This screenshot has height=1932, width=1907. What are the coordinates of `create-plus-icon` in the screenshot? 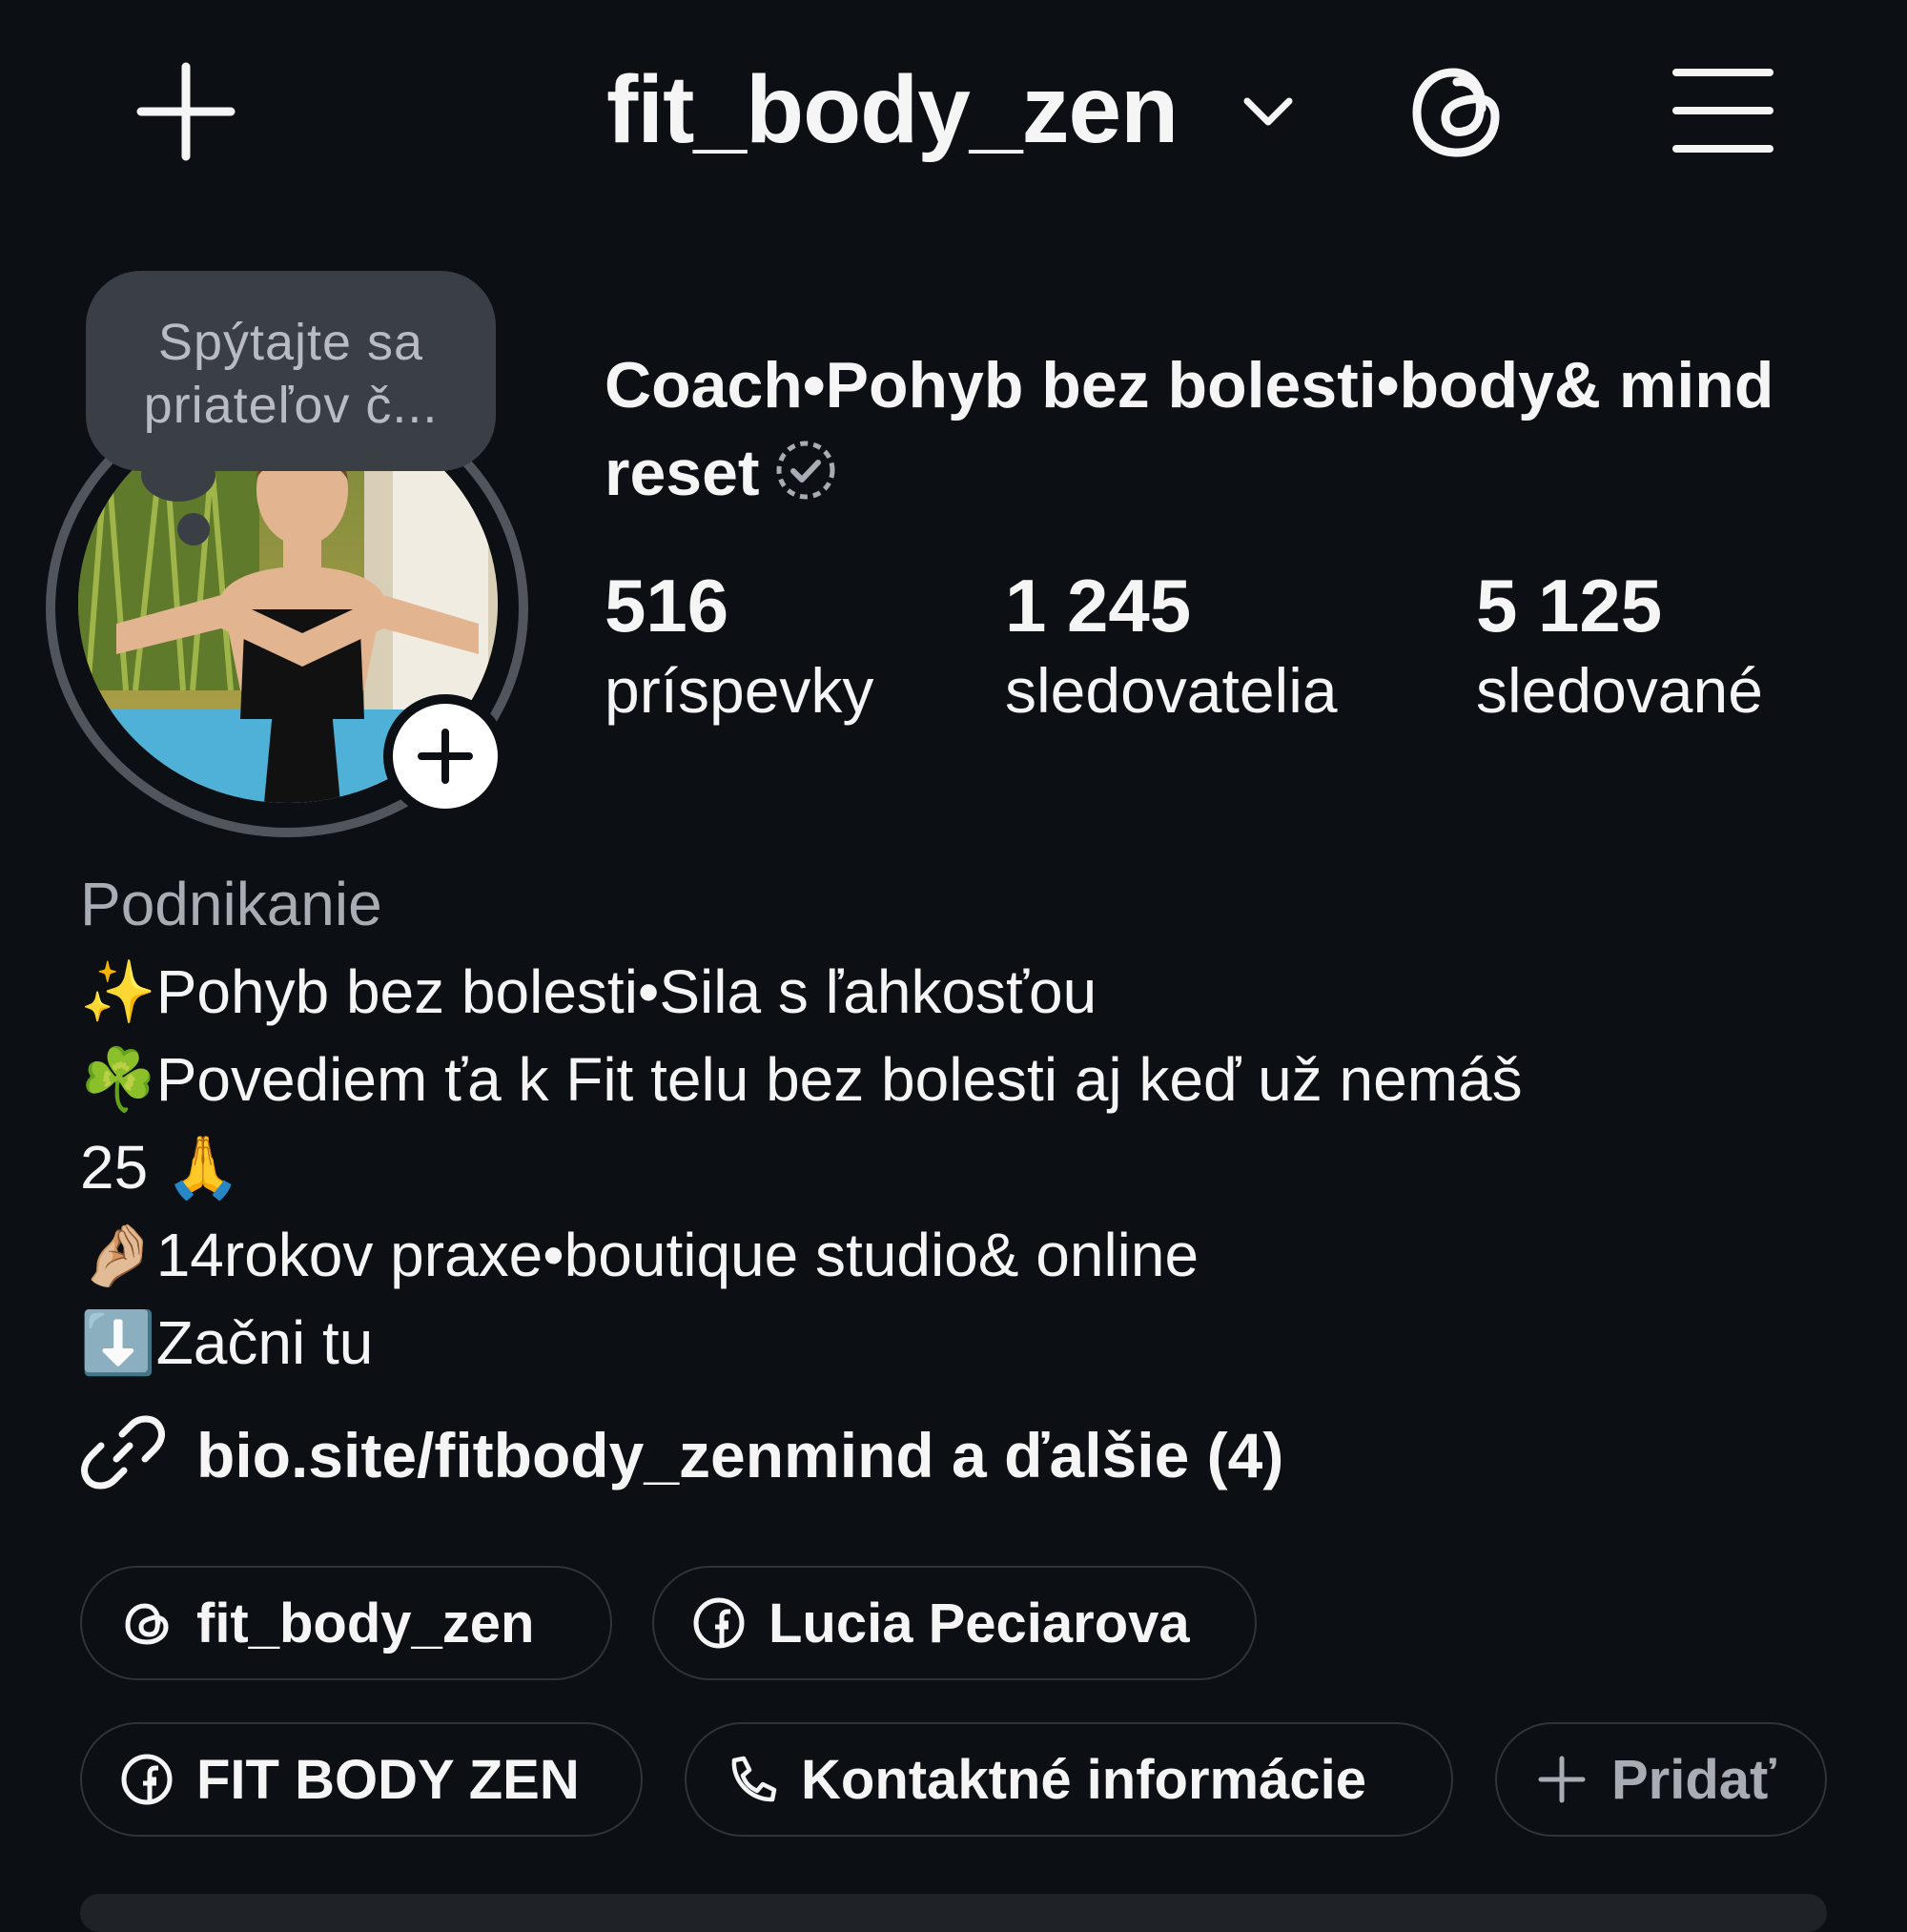 It's located at (185, 111).